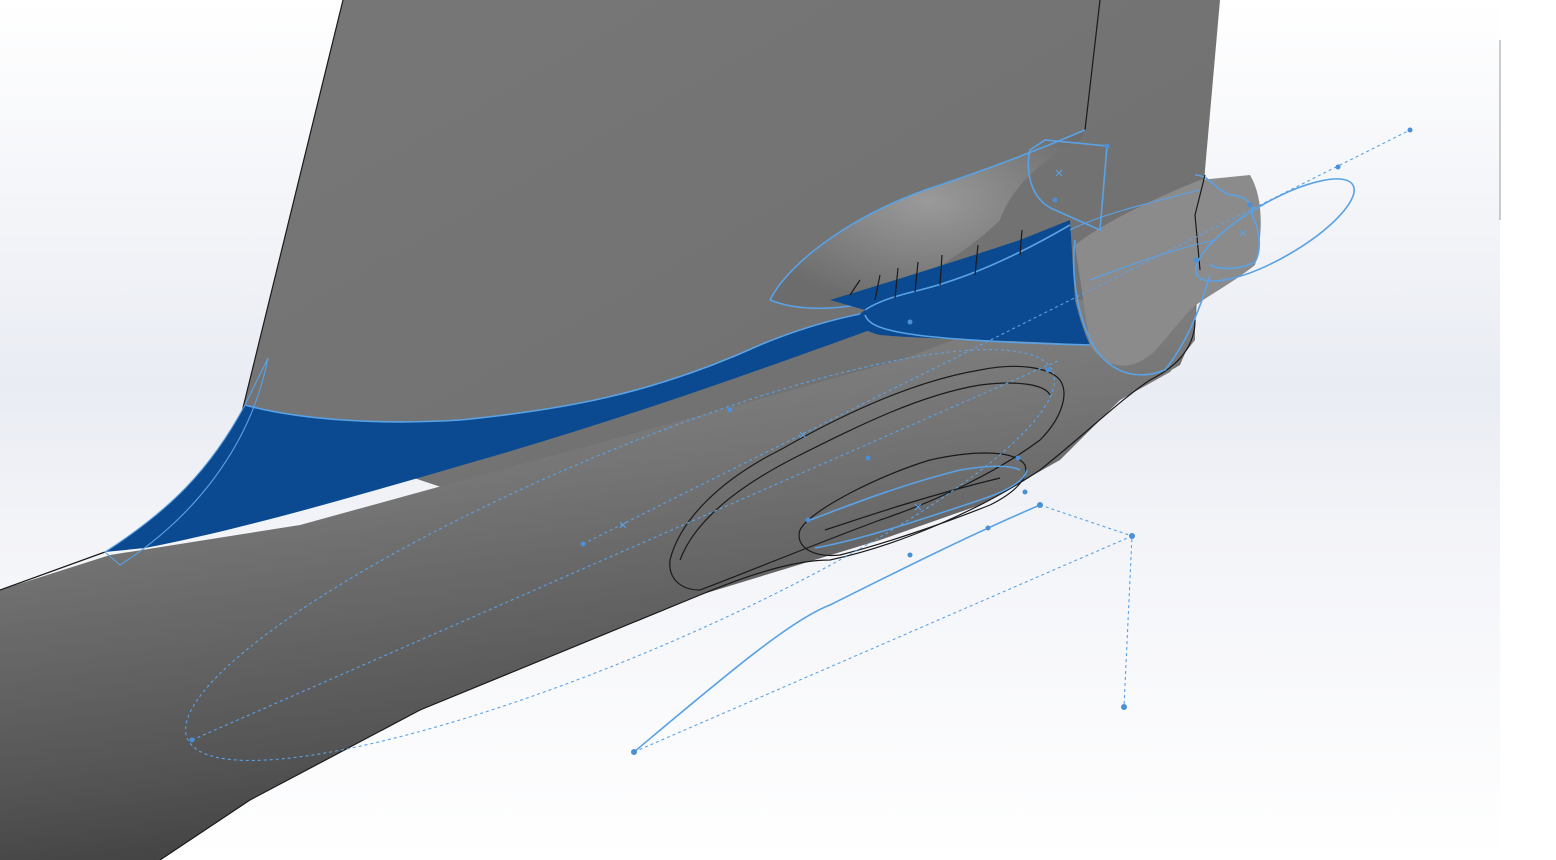  What do you see at coordinates (1528, 430) in the screenshot?
I see `viewport-margin` at bounding box center [1528, 430].